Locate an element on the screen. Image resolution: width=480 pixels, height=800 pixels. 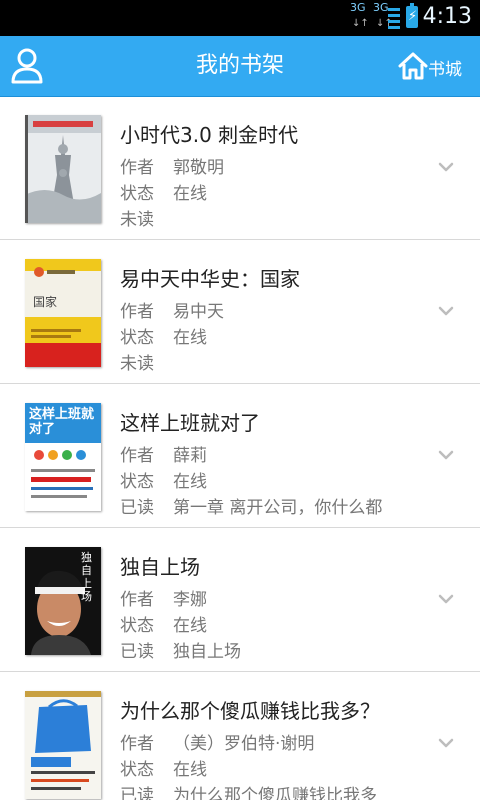
book-author: 作者 薛莉 is located at coordinates (163, 456).